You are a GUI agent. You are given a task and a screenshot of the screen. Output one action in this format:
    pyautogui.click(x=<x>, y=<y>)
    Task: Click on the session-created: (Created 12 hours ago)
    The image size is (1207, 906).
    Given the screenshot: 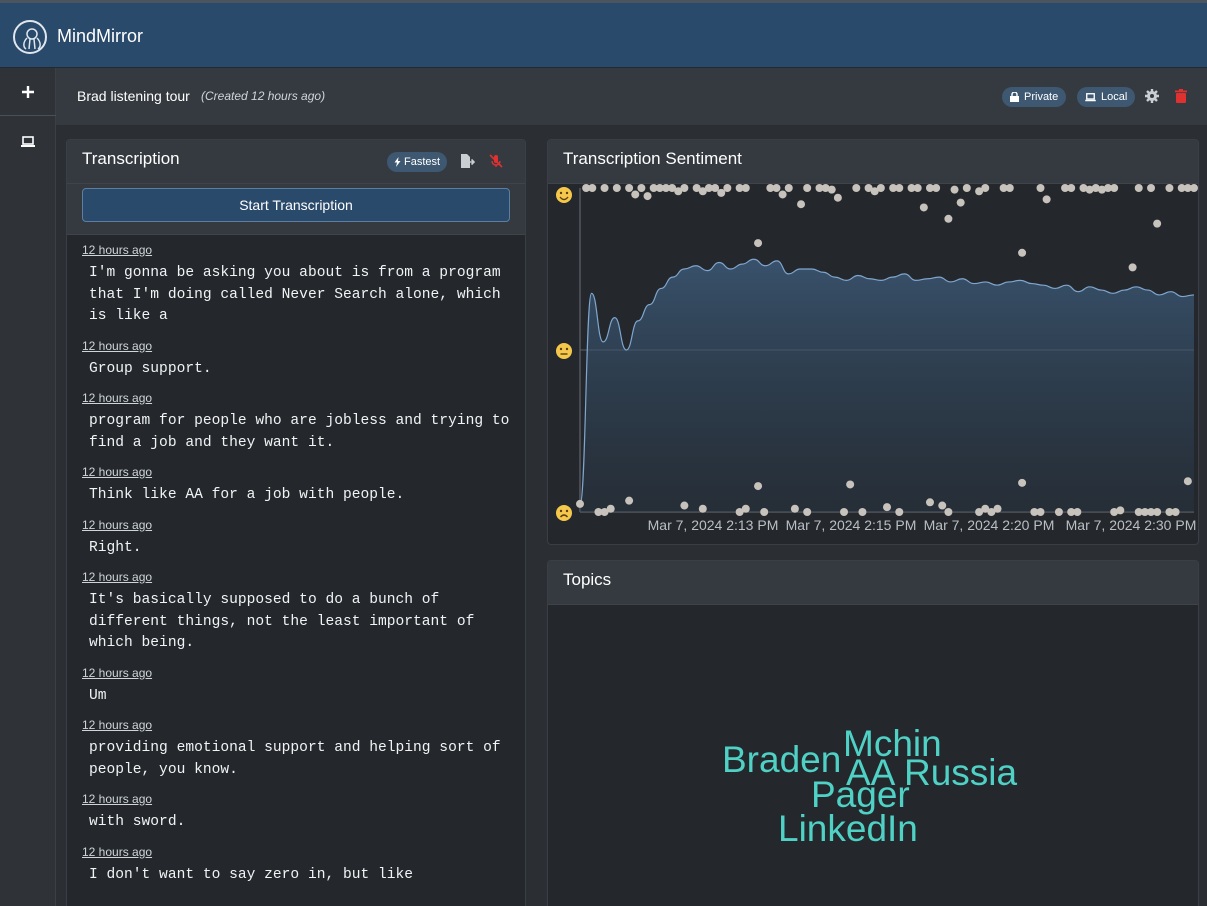 What is the action you would take?
    pyautogui.click(x=263, y=96)
    